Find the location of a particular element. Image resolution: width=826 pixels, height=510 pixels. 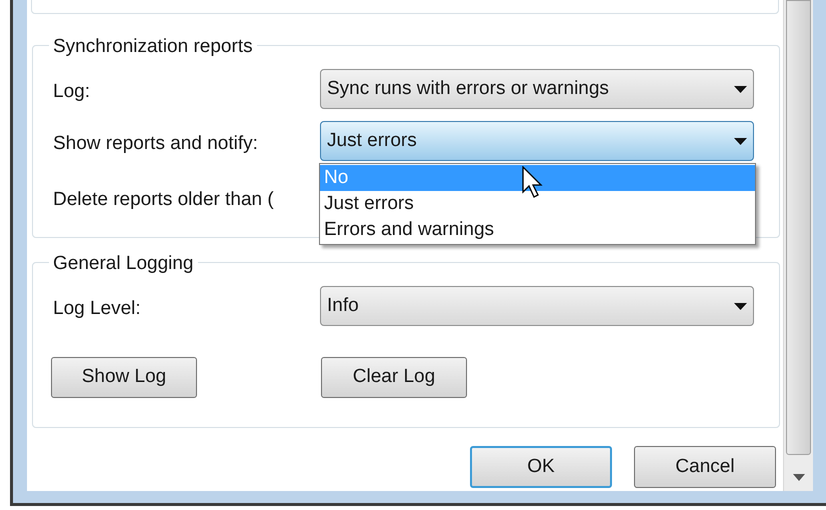

scroll-down-icon is located at coordinates (799, 477).